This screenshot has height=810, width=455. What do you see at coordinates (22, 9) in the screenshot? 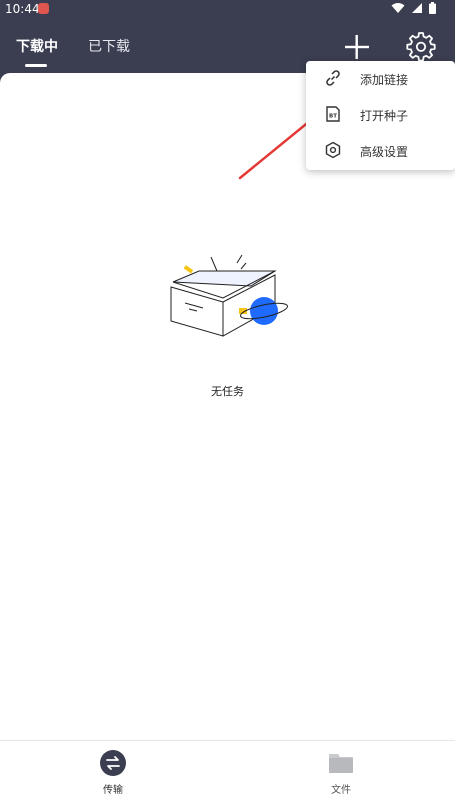
I see `status-time: 10:44` at bounding box center [22, 9].